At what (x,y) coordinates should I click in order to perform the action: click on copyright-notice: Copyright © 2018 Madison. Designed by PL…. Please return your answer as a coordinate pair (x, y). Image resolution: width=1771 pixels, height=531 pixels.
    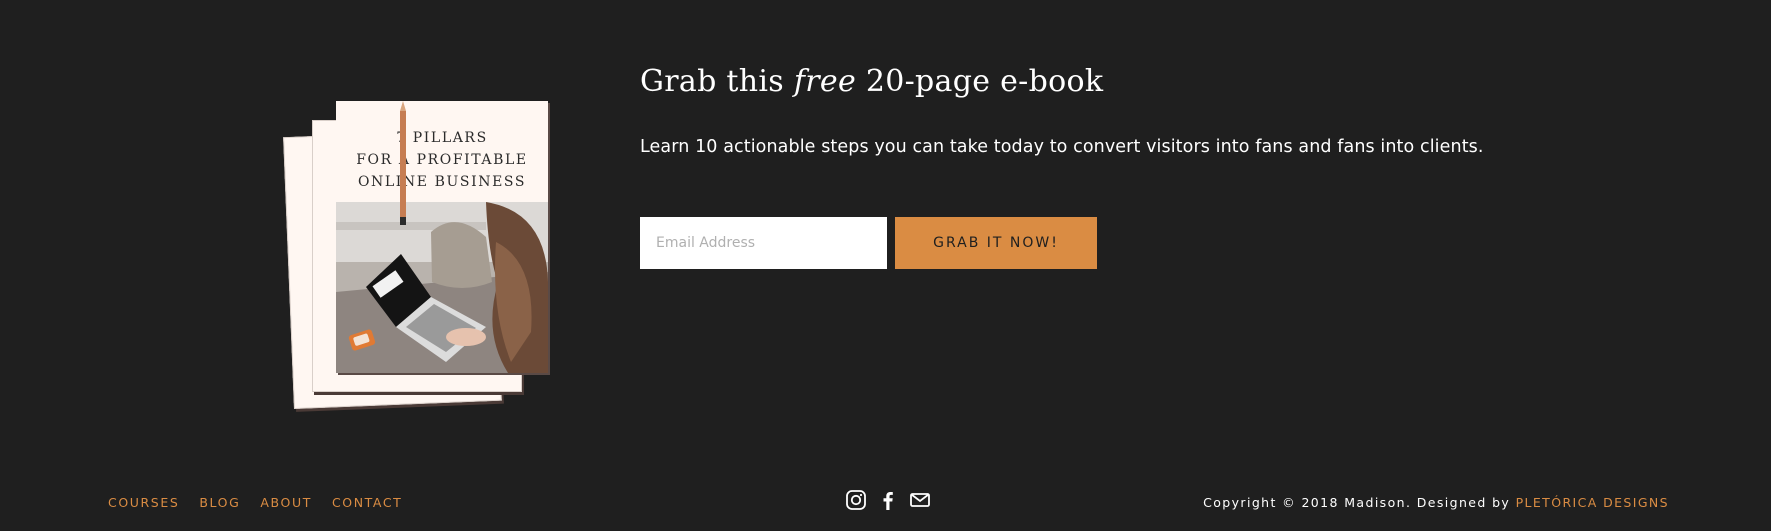
    Looking at the image, I should click on (1436, 502).